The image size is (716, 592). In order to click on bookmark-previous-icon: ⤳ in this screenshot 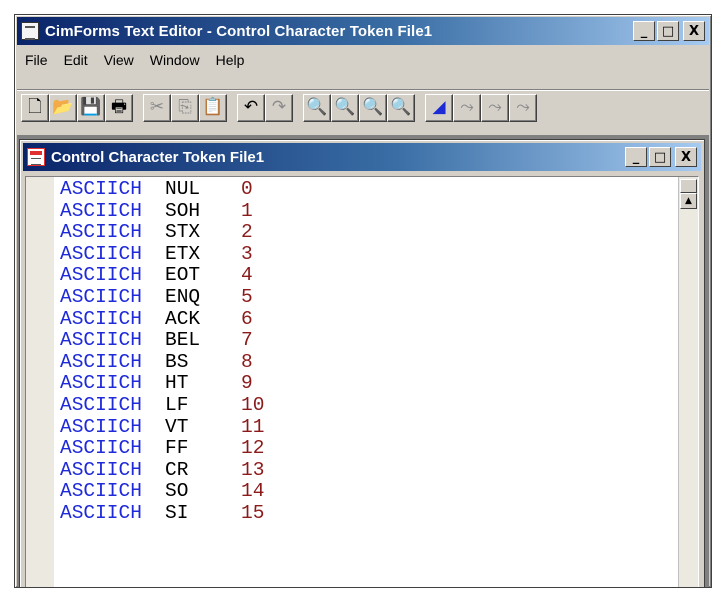, I will do `click(495, 107)`.